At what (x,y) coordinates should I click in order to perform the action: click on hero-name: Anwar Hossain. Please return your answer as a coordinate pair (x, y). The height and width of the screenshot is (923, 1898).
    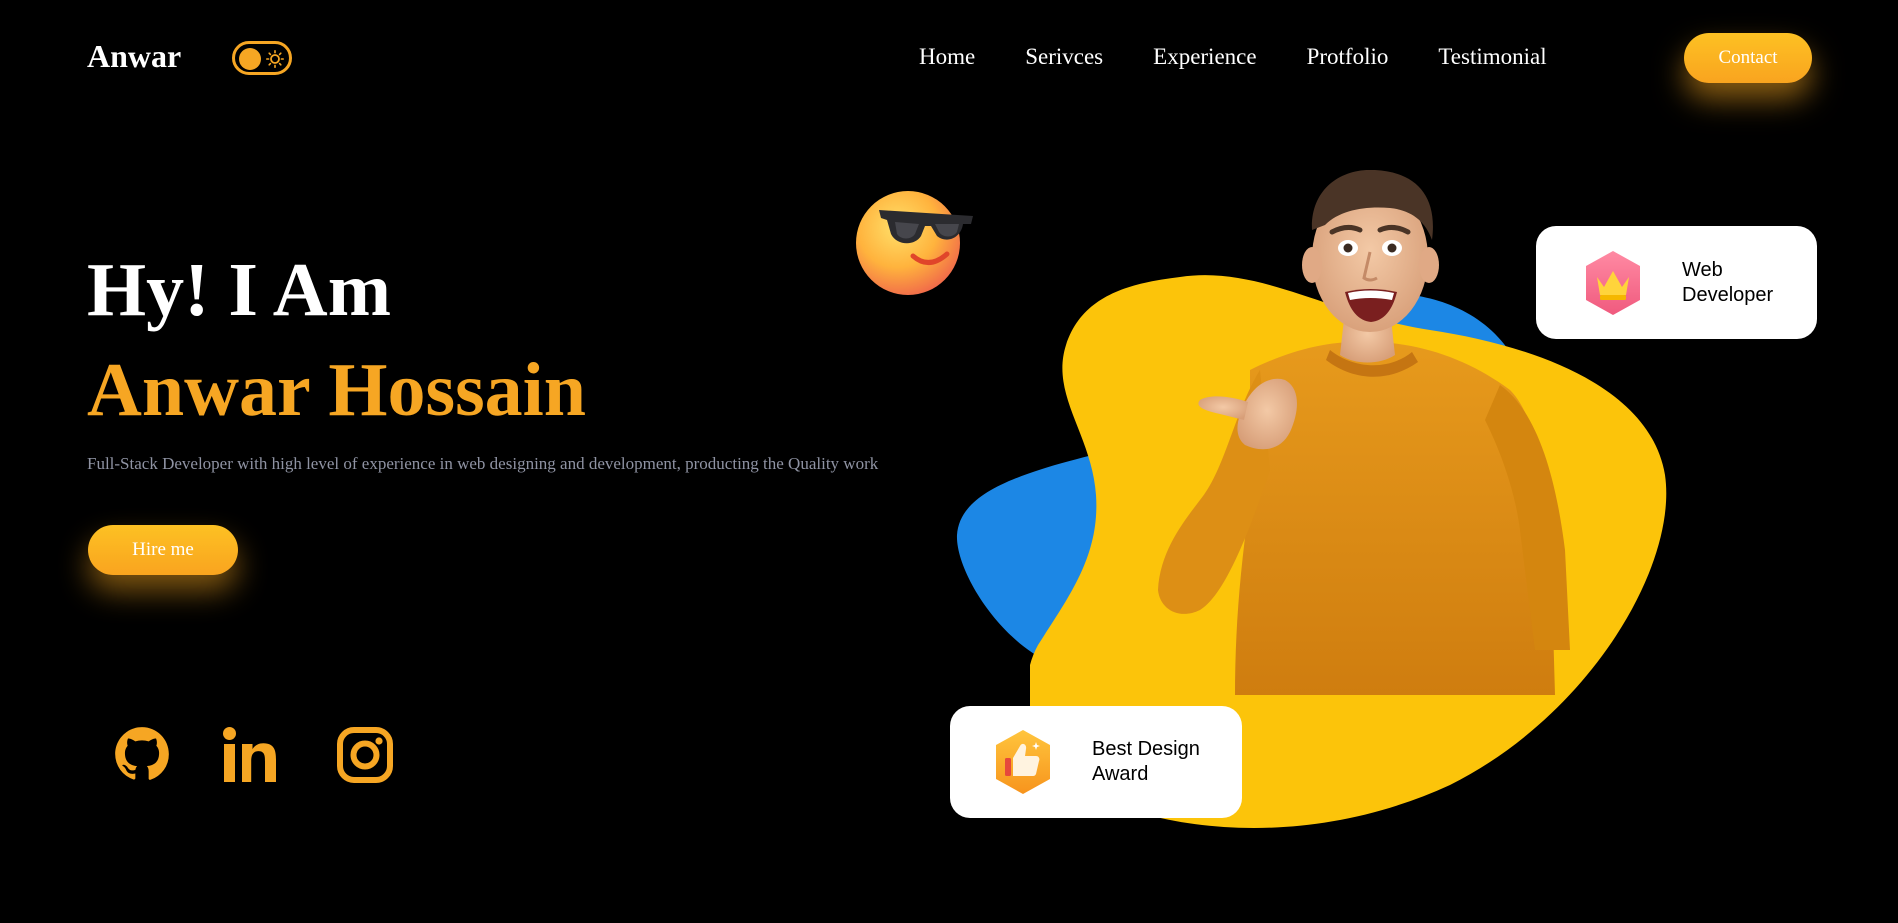
    Looking at the image, I should click on (337, 390).